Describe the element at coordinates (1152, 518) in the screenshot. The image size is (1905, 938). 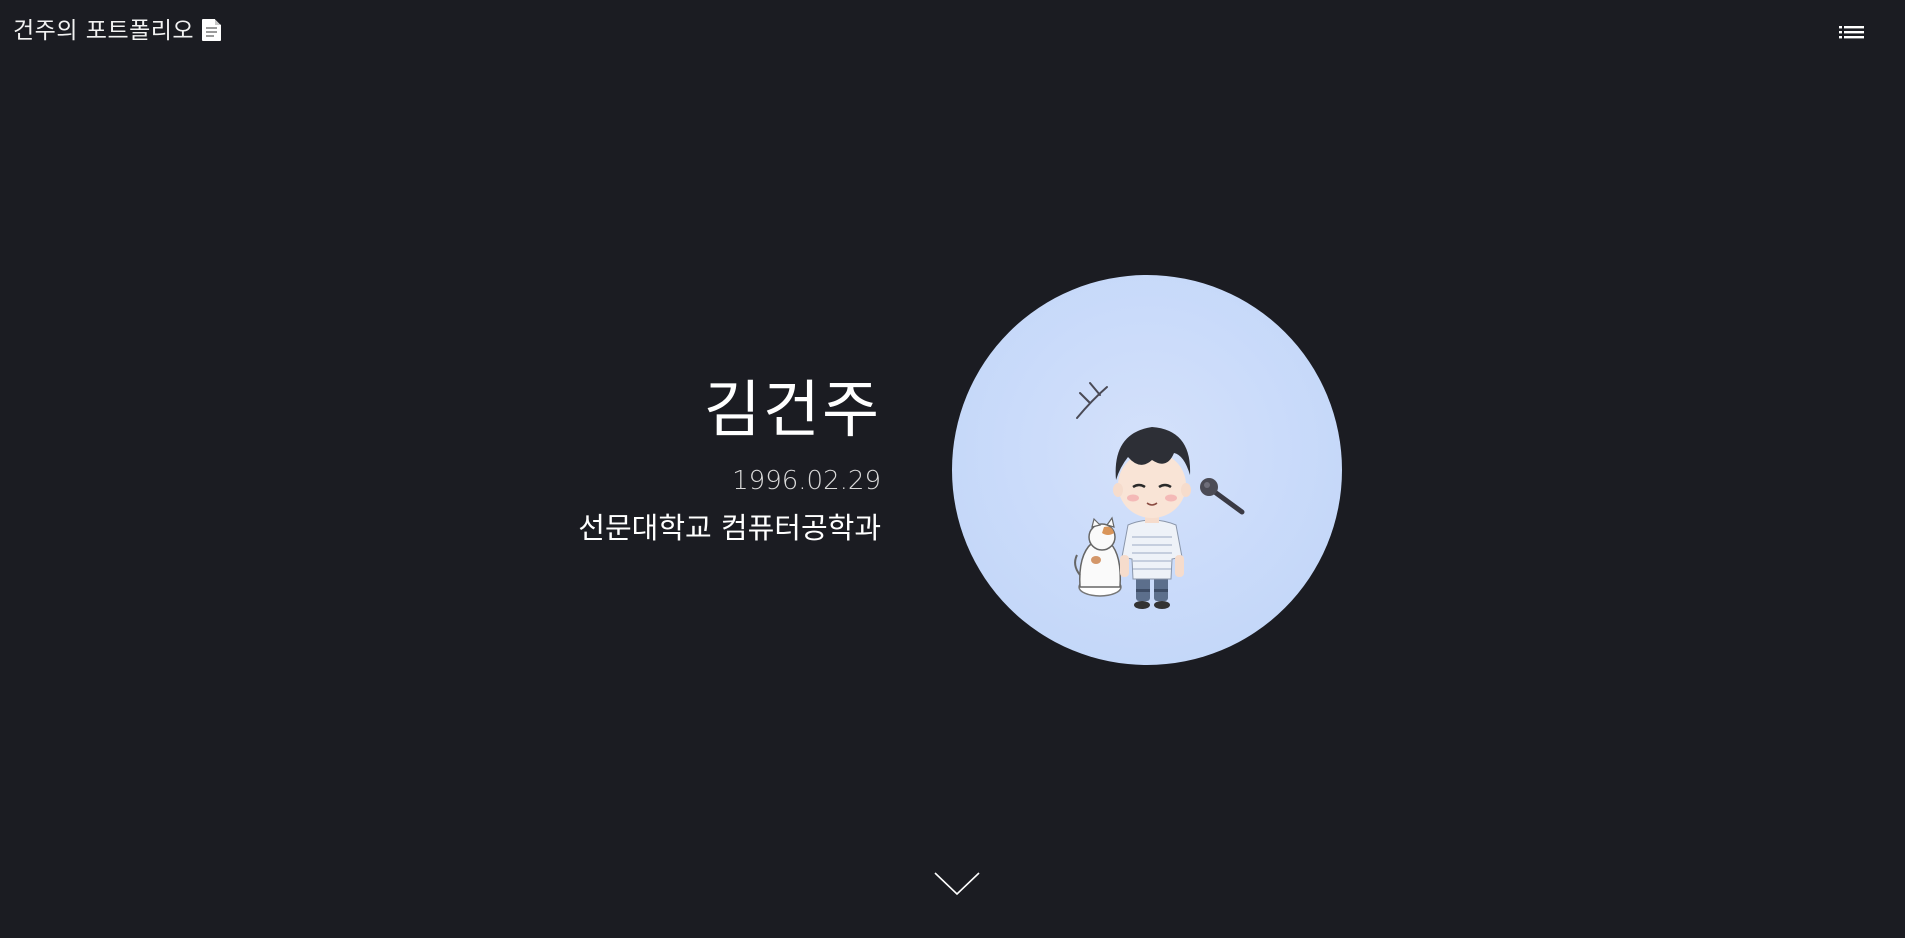
I see `boy-illustration` at that location.